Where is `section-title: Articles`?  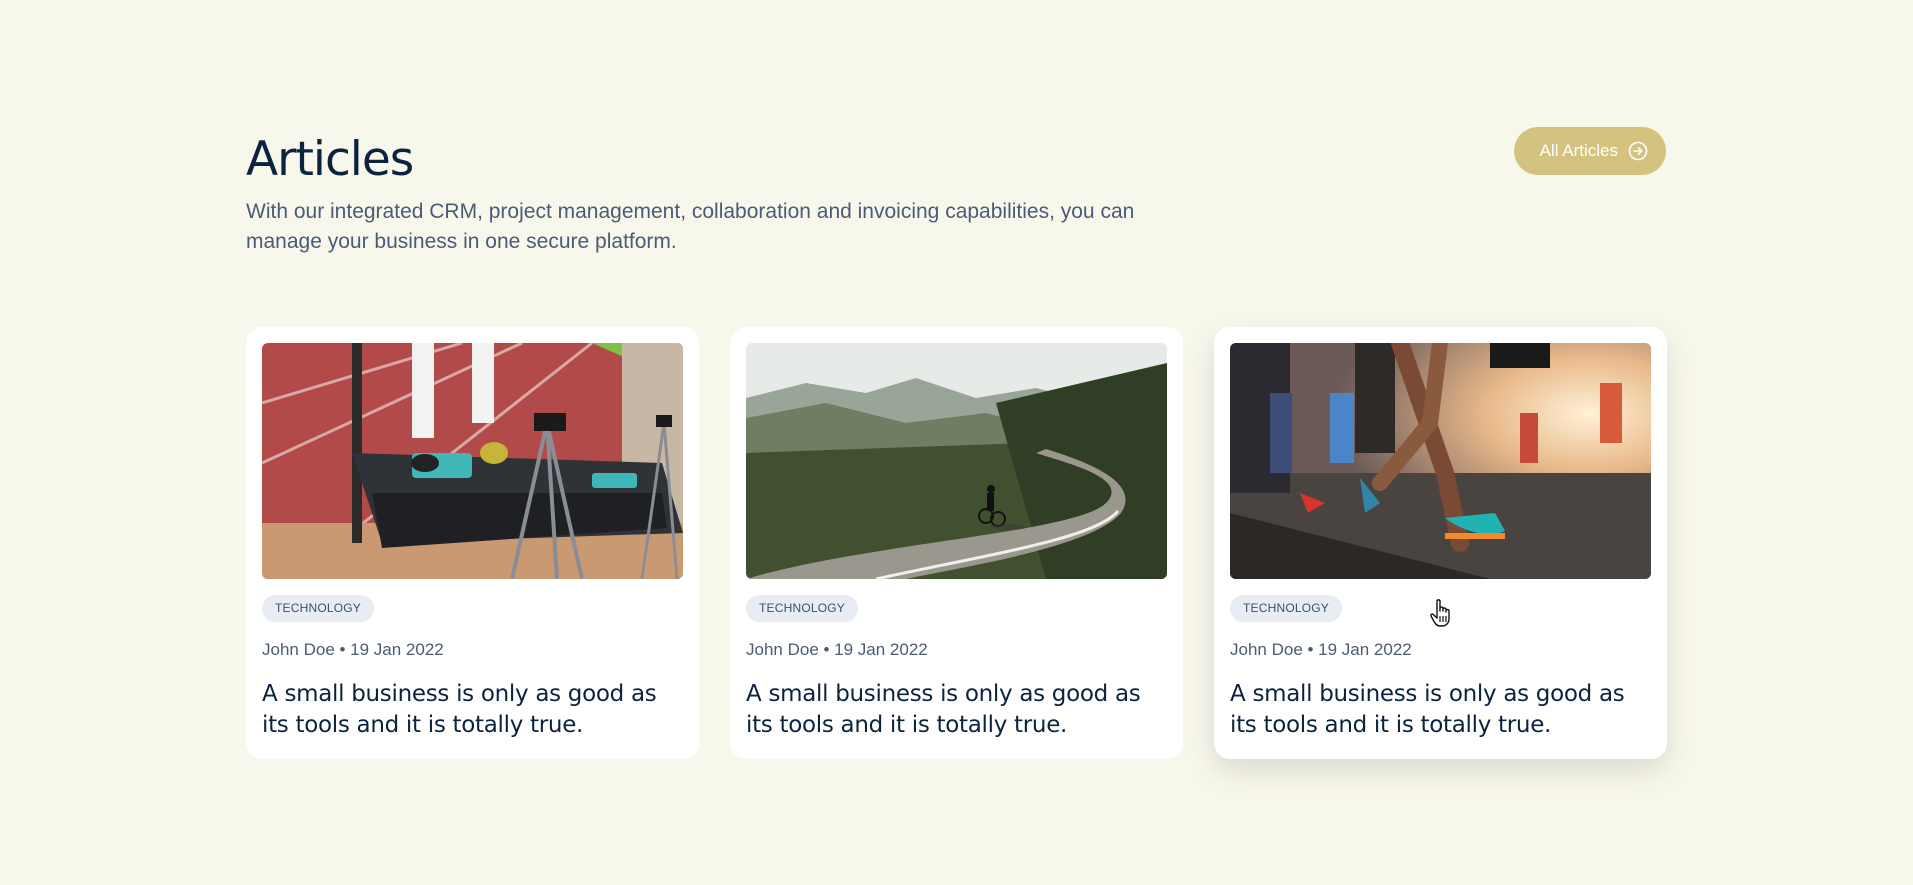 section-title: Articles is located at coordinates (330, 159).